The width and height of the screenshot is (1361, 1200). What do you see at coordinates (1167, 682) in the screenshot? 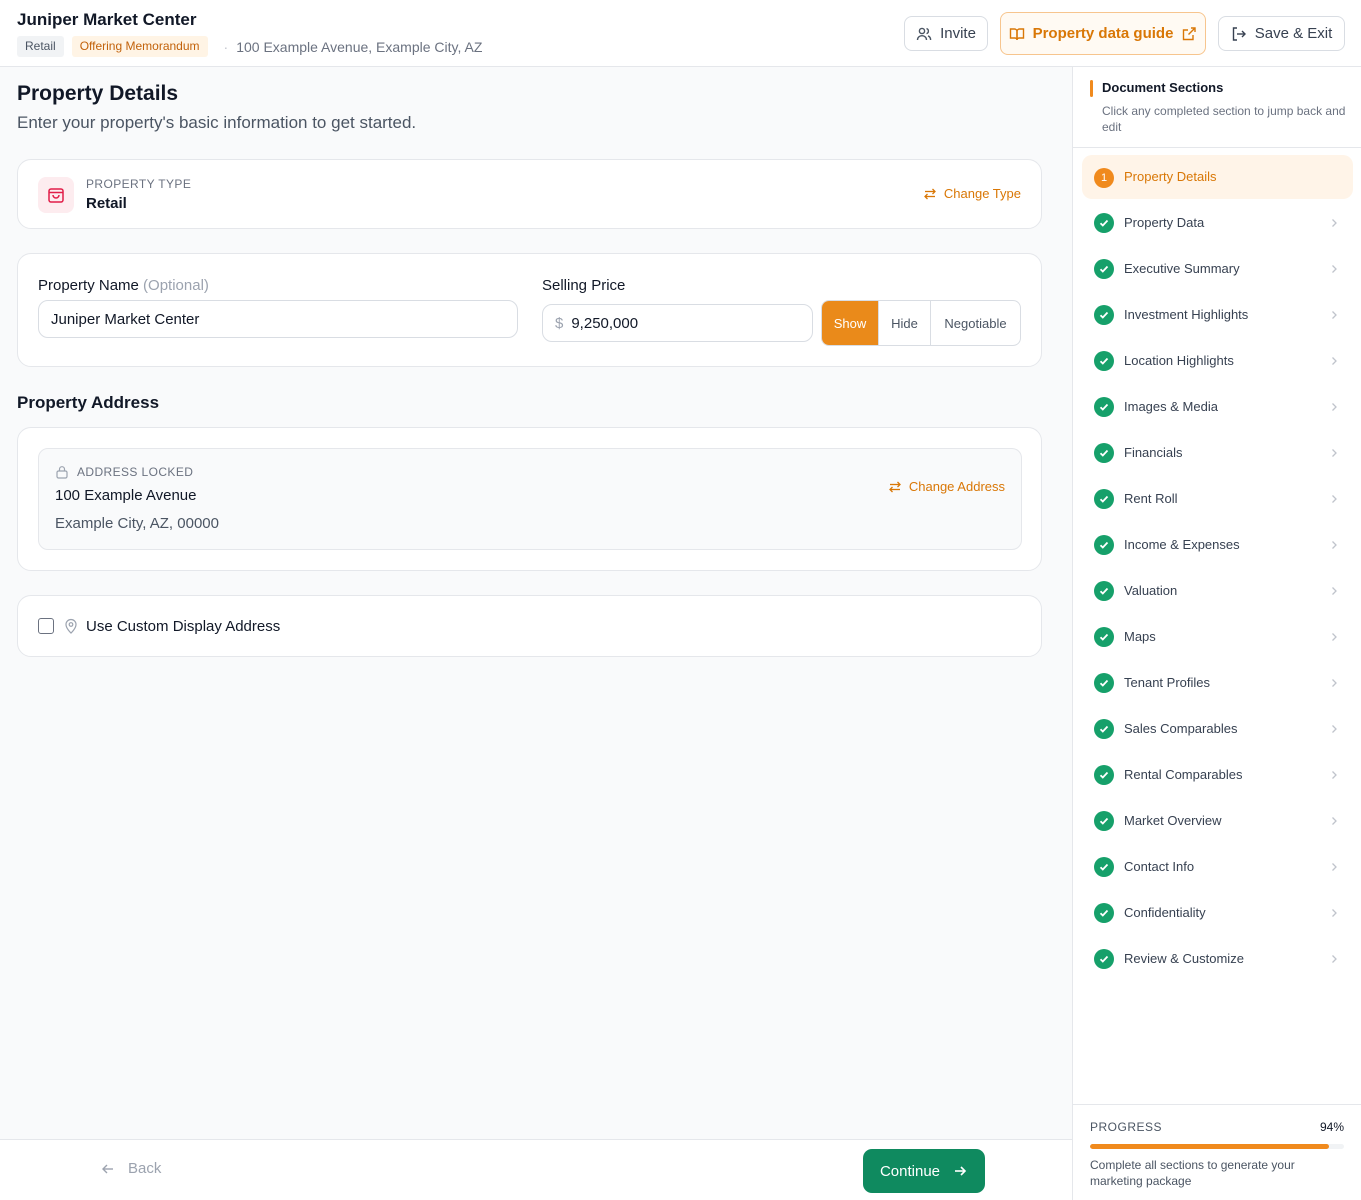
I see `sidebar-item-label: Tenant Profiles` at bounding box center [1167, 682].